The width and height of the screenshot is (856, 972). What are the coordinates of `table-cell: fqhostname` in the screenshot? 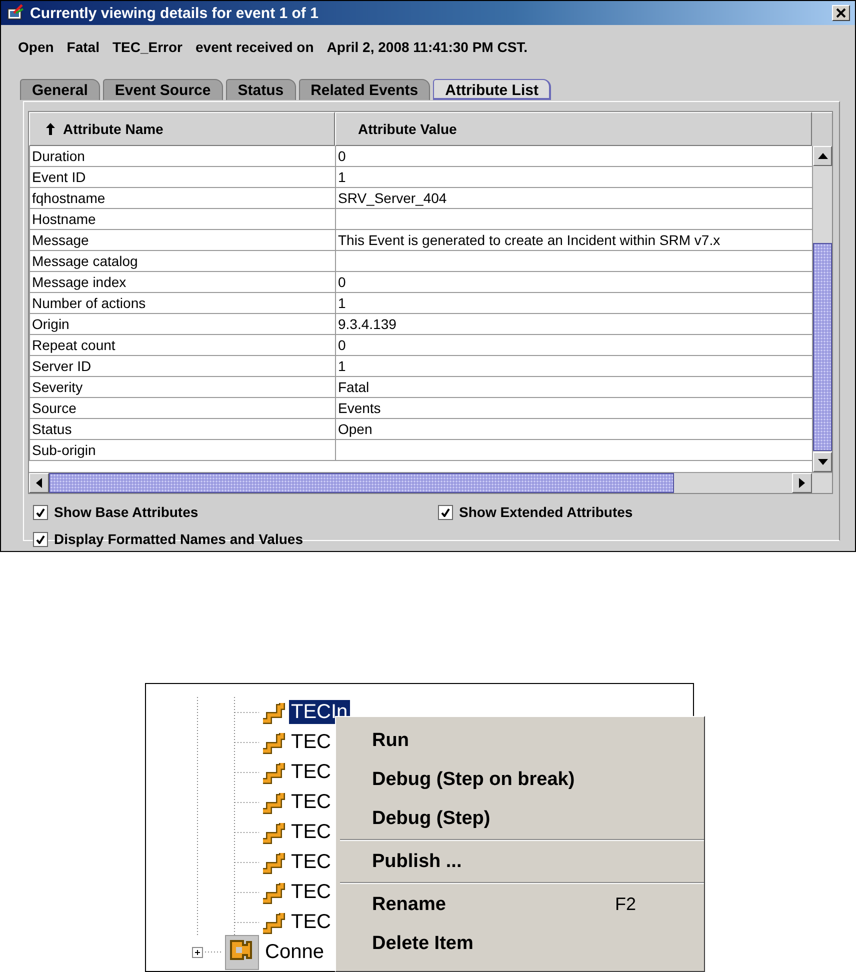 It's located at (182, 198).